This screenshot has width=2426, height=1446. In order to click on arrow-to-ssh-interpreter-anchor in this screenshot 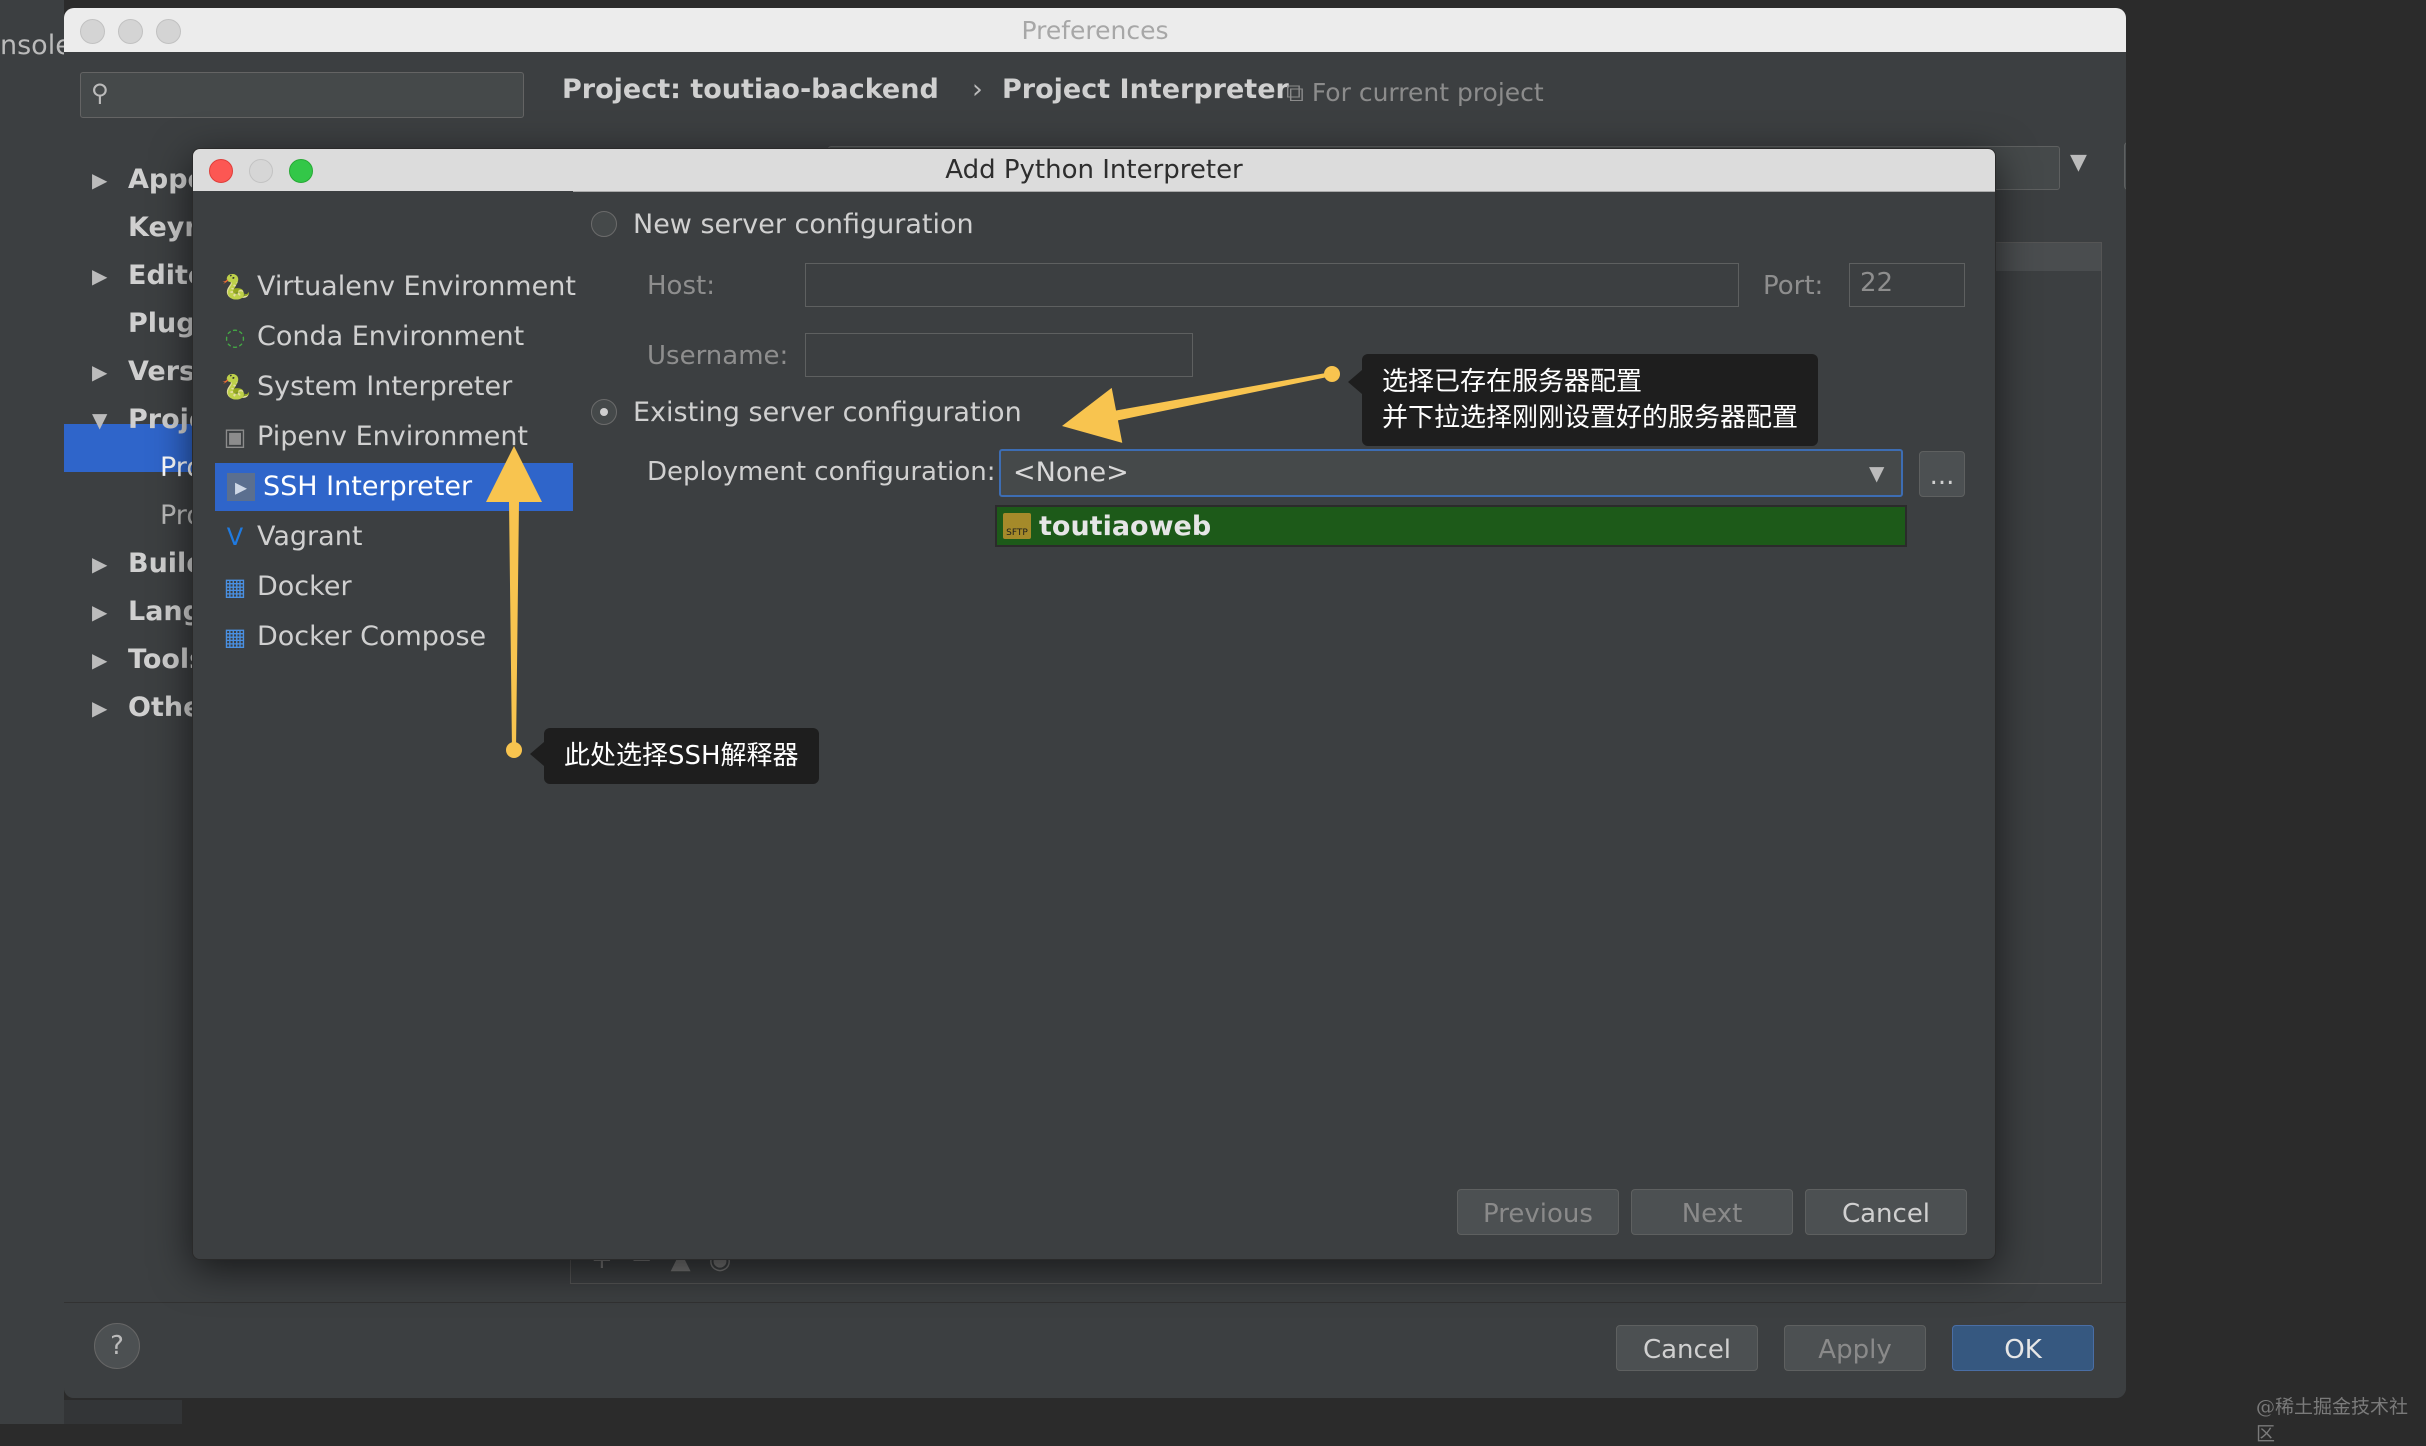, I will do `click(514, 750)`.